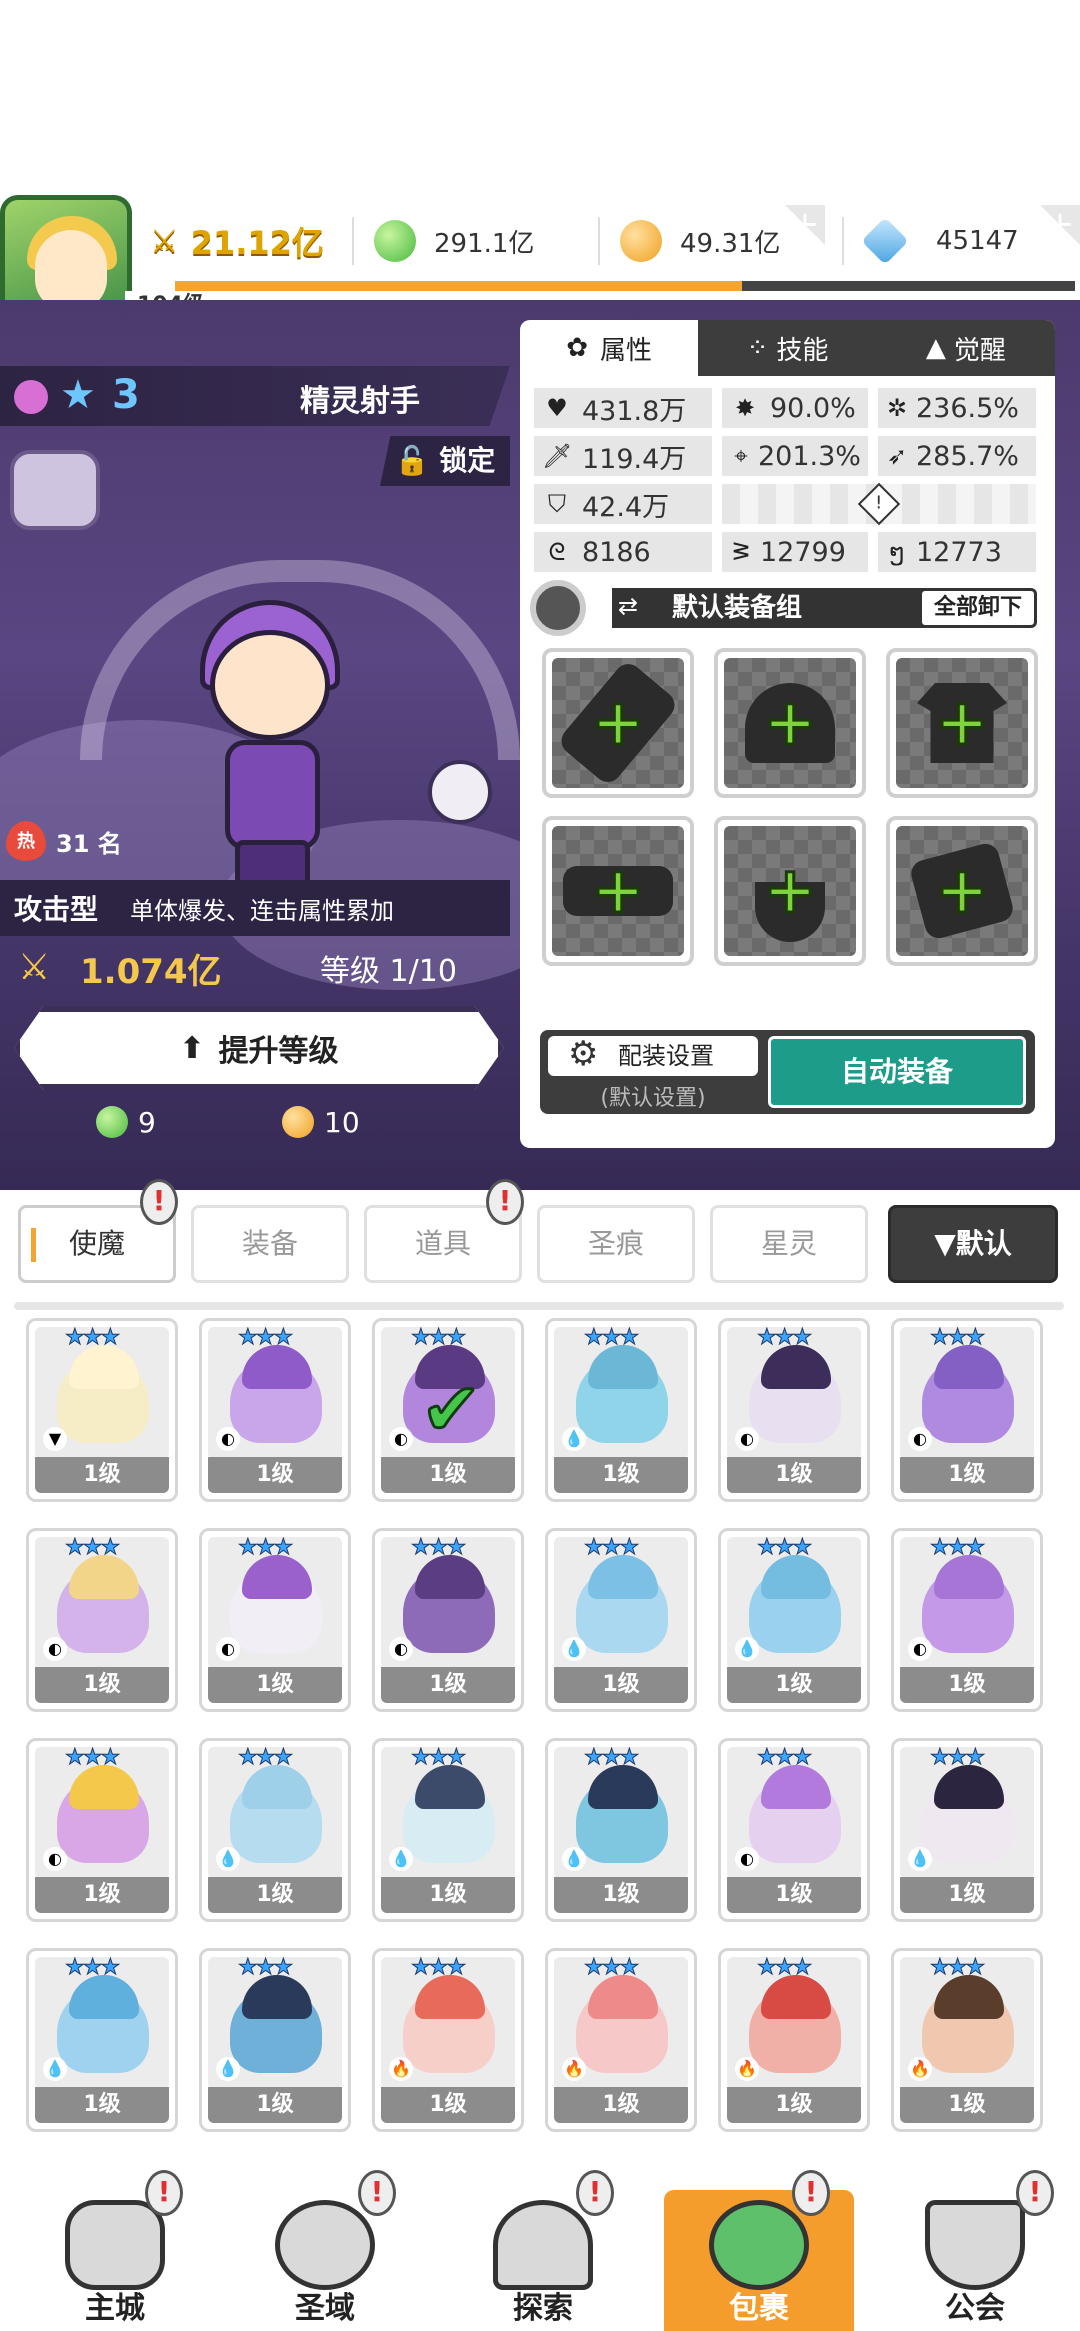 The width and height of the screenshot is (1080, 2331). I want to click on stat-crit: ✸ 90.0%, so click(795, 408).